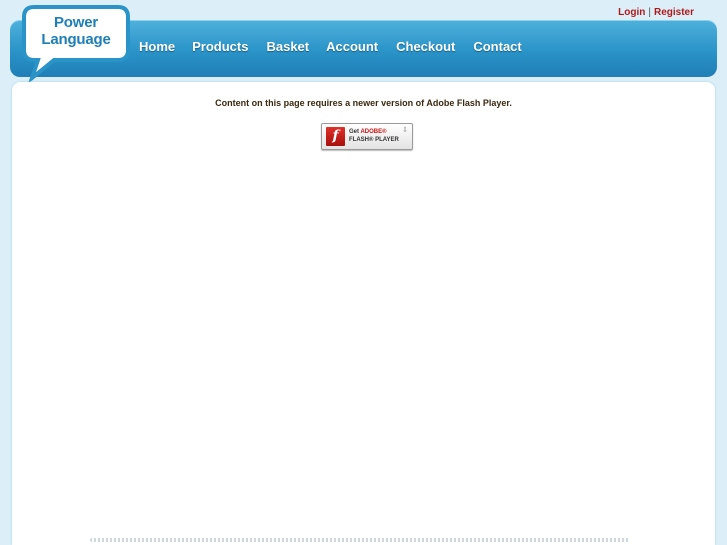 The height and width of the screenshot is (545, 727). Describe the element at coordinates (220, 46) in the screenshot. I see `nav-products: Products` at that location.